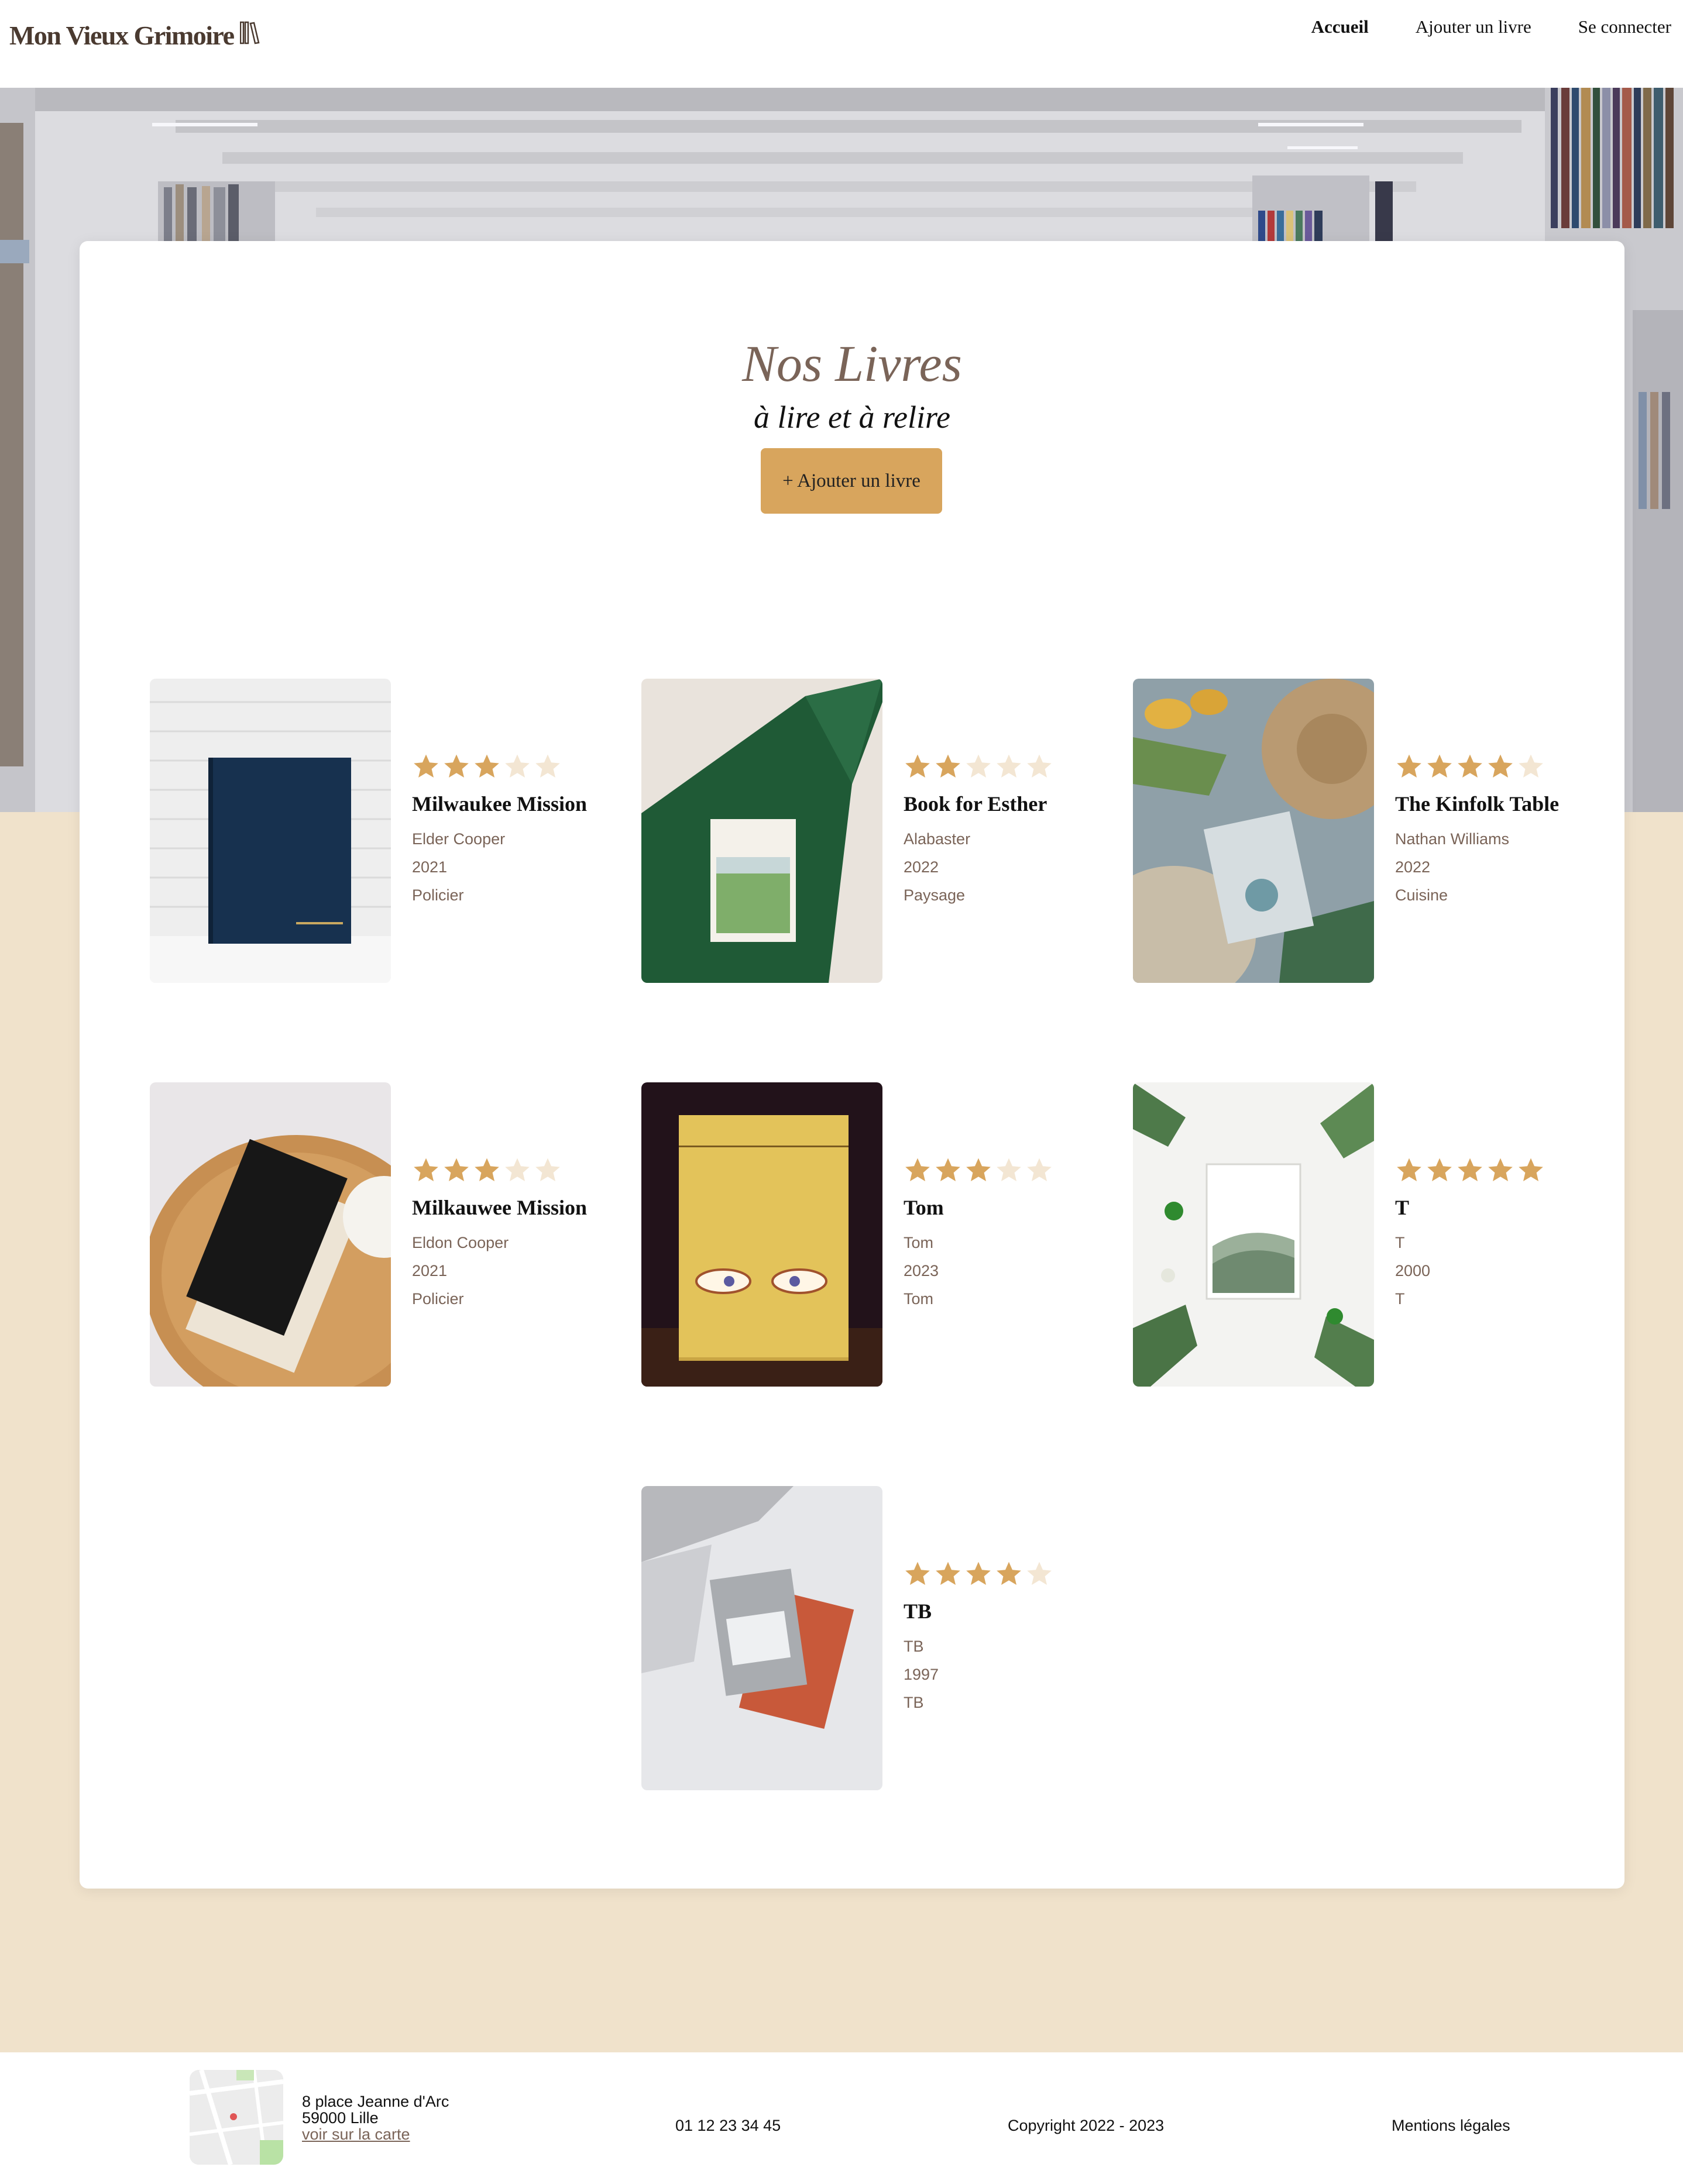 This screenshot has height=2184, width=1683. What do you see at coordinates (851, 481) in the screenshot?
I see `add-book-button: + Ajouter un livre` at bounding box center [851, 481].